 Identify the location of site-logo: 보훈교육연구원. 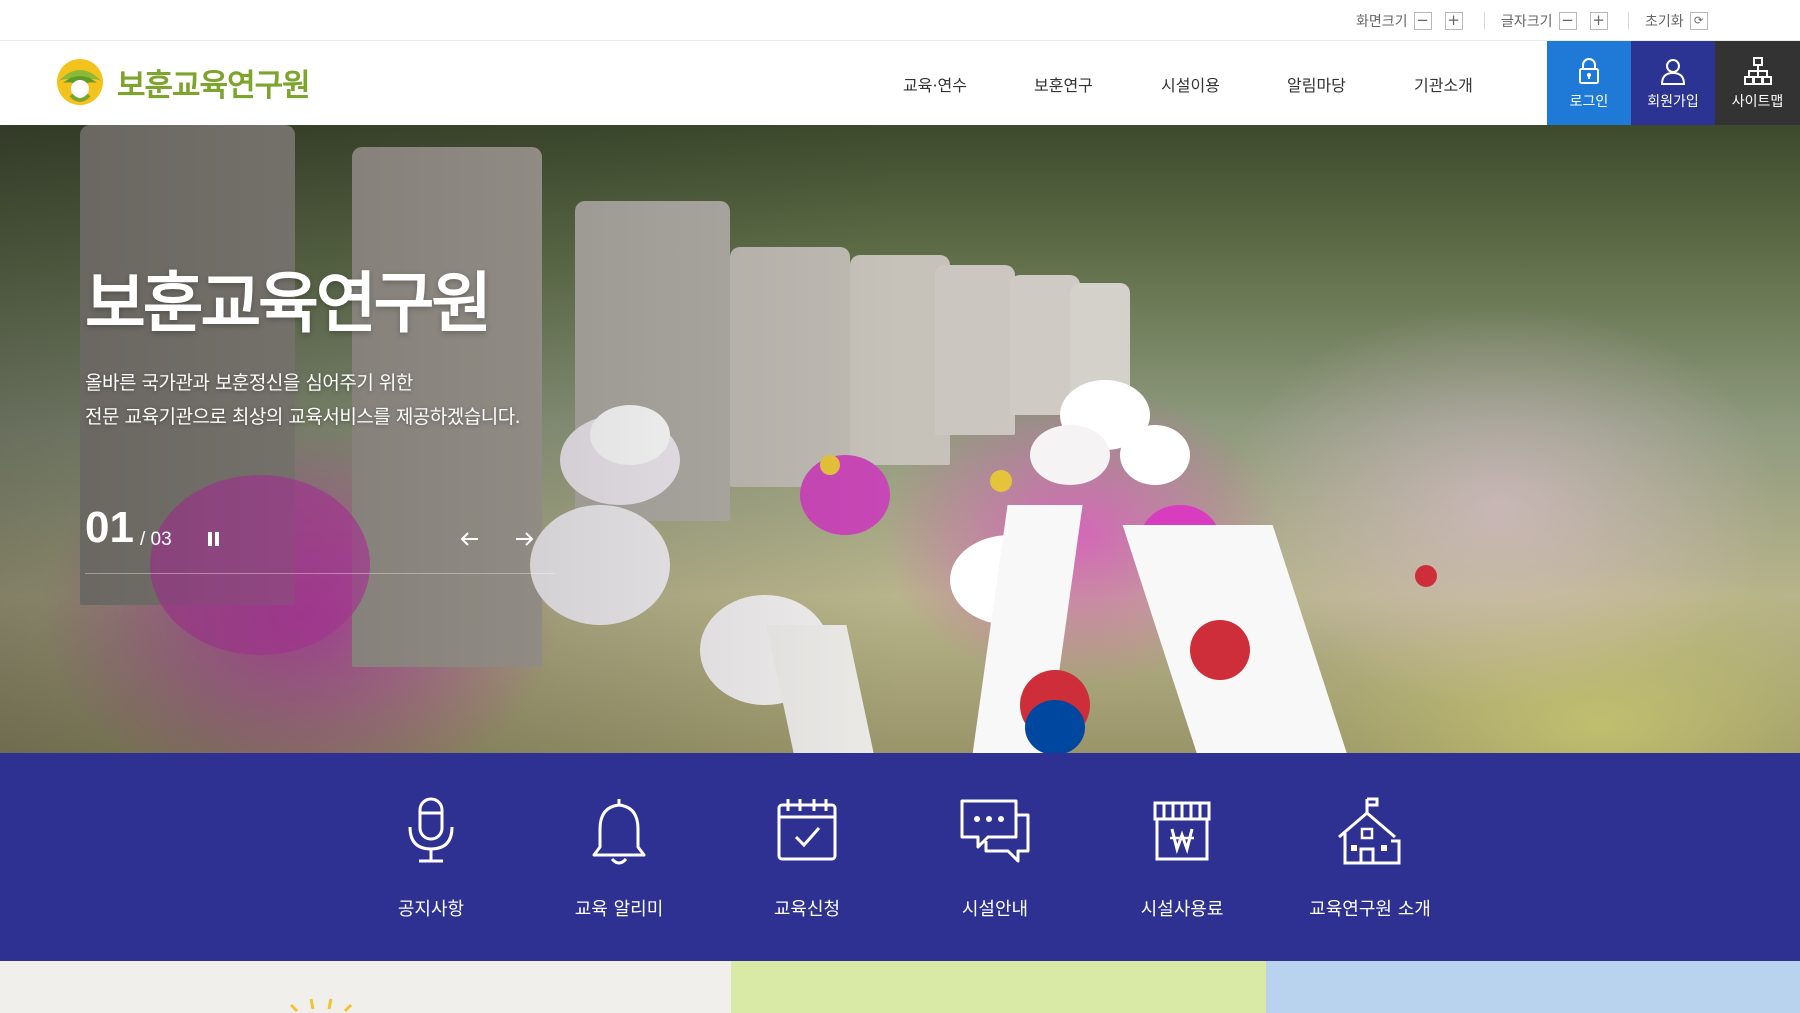
(183, 82).